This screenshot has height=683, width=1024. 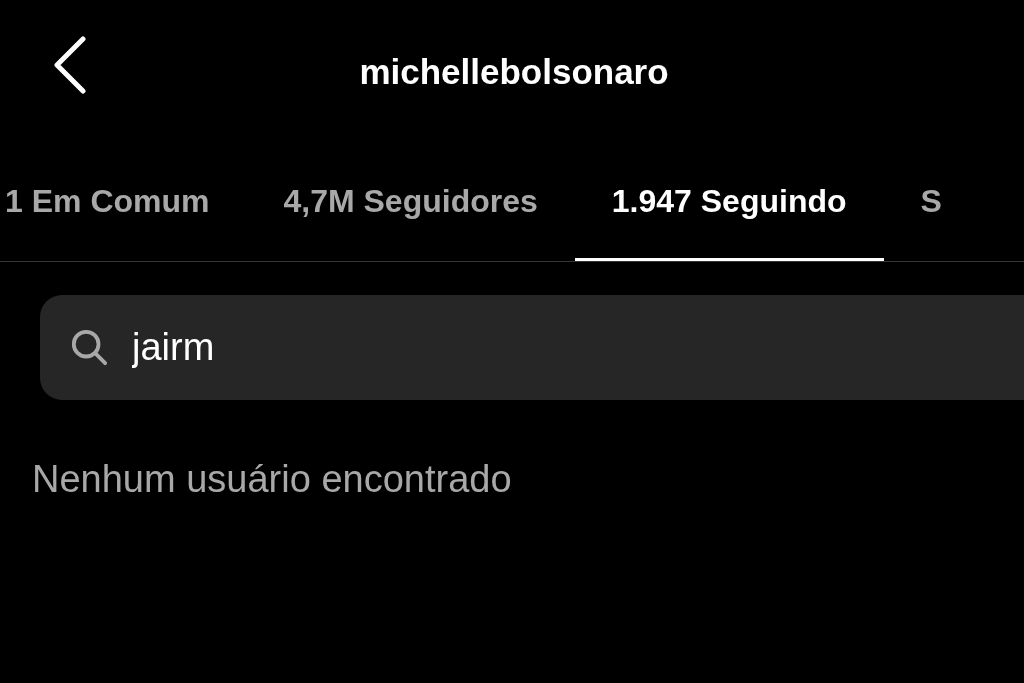 I want to click on profile-username: michellebolsonaro, so click(x=514, y=71).